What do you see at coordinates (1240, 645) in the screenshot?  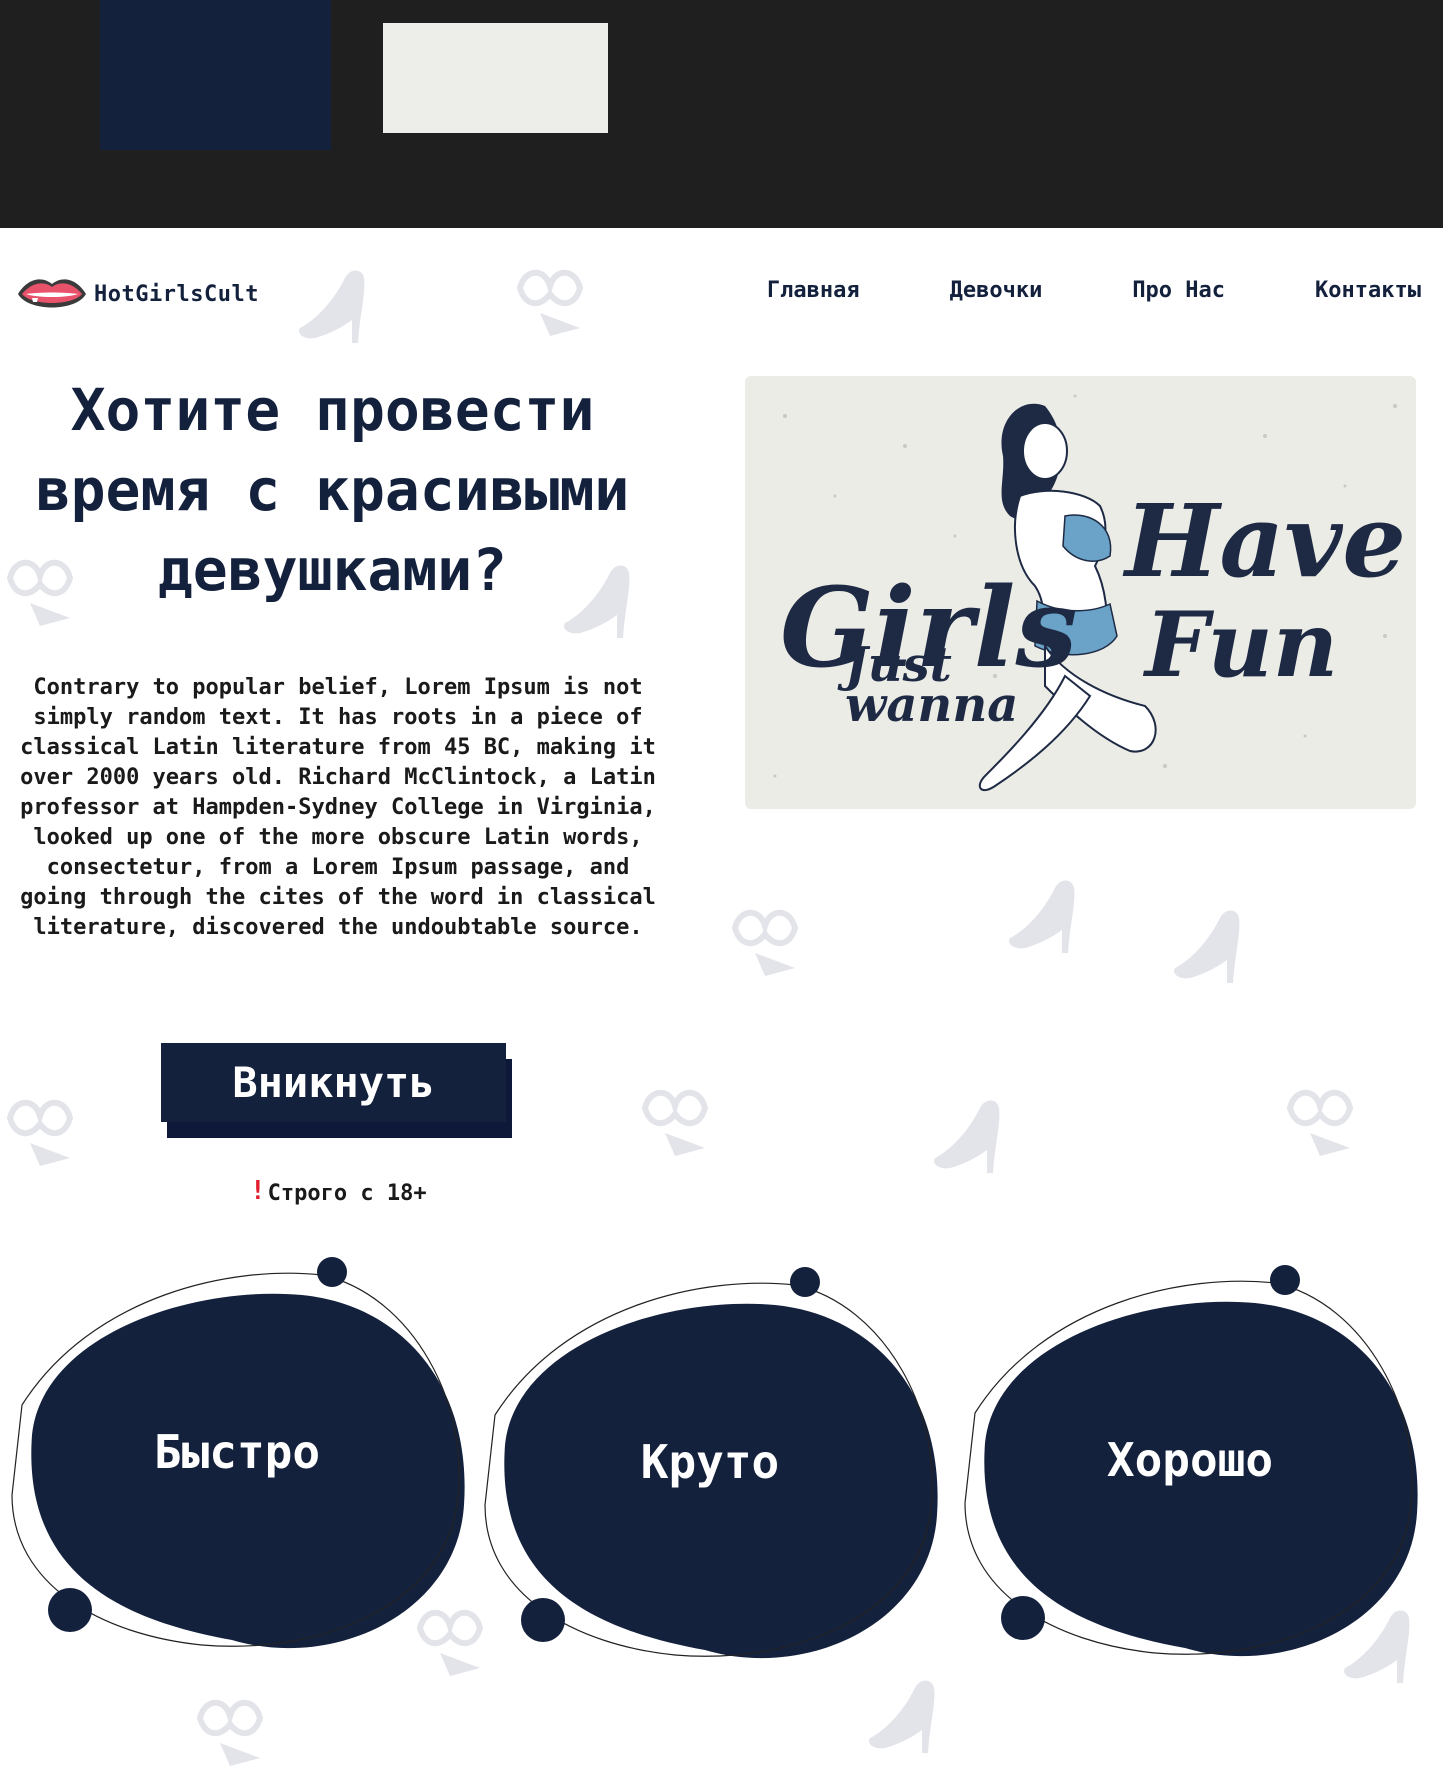 I see `lettering-fun: Fun` at bounding box center [1240, 645].